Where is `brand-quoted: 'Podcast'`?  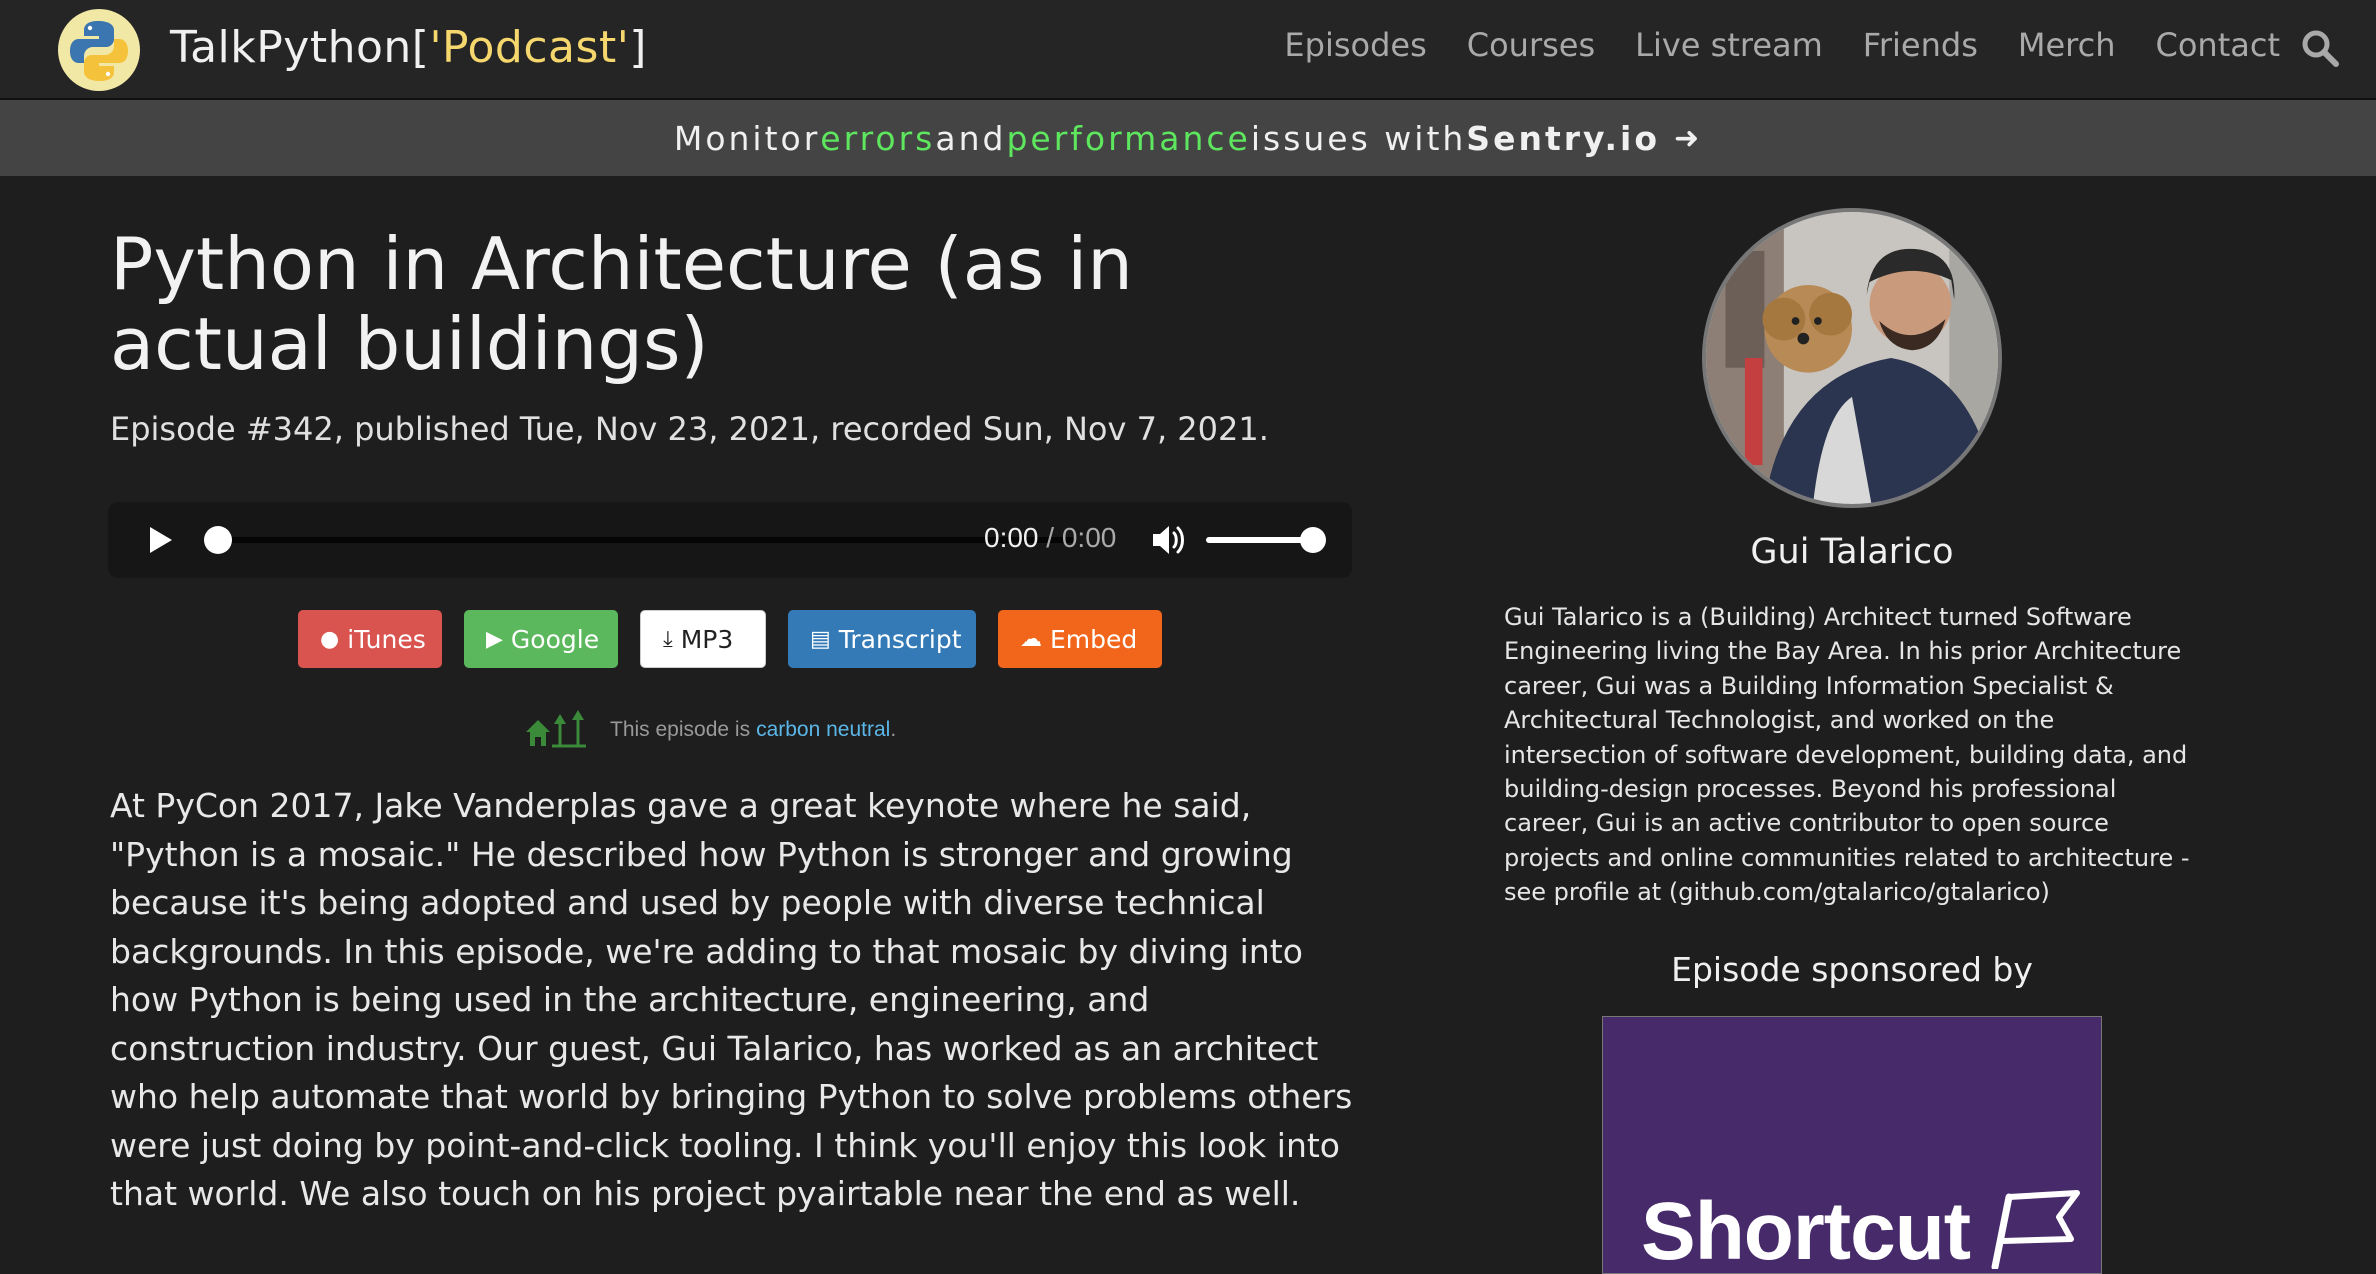 brand-quoted: 'Podcast' is located at coordinates (529, 47).